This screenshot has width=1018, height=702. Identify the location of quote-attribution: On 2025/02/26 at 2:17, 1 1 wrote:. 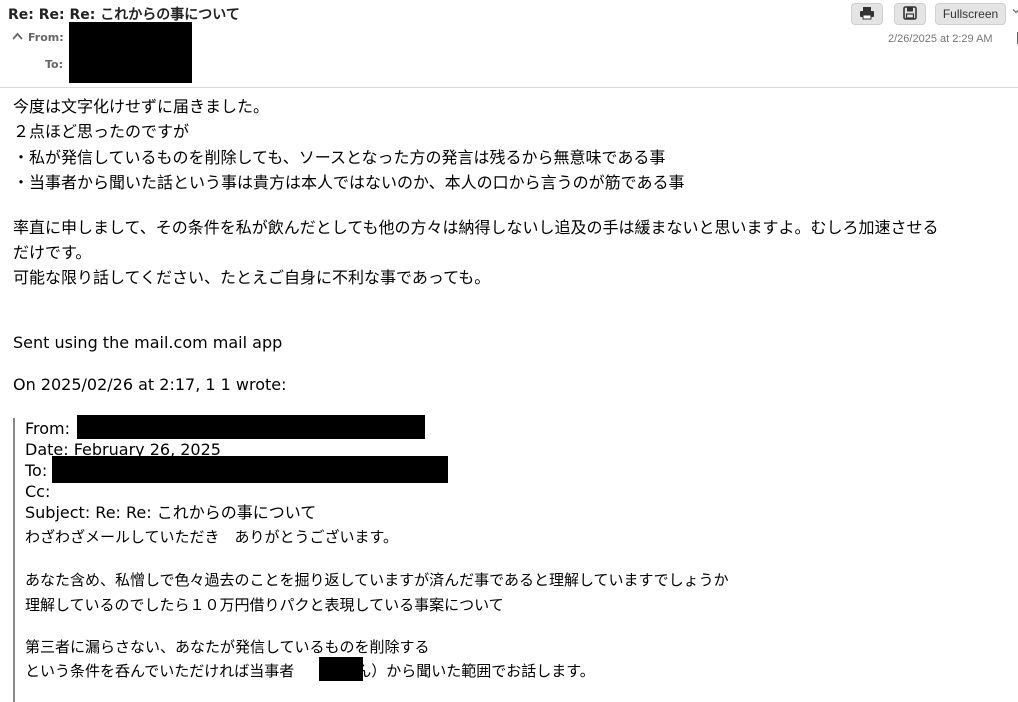
(150, 384).